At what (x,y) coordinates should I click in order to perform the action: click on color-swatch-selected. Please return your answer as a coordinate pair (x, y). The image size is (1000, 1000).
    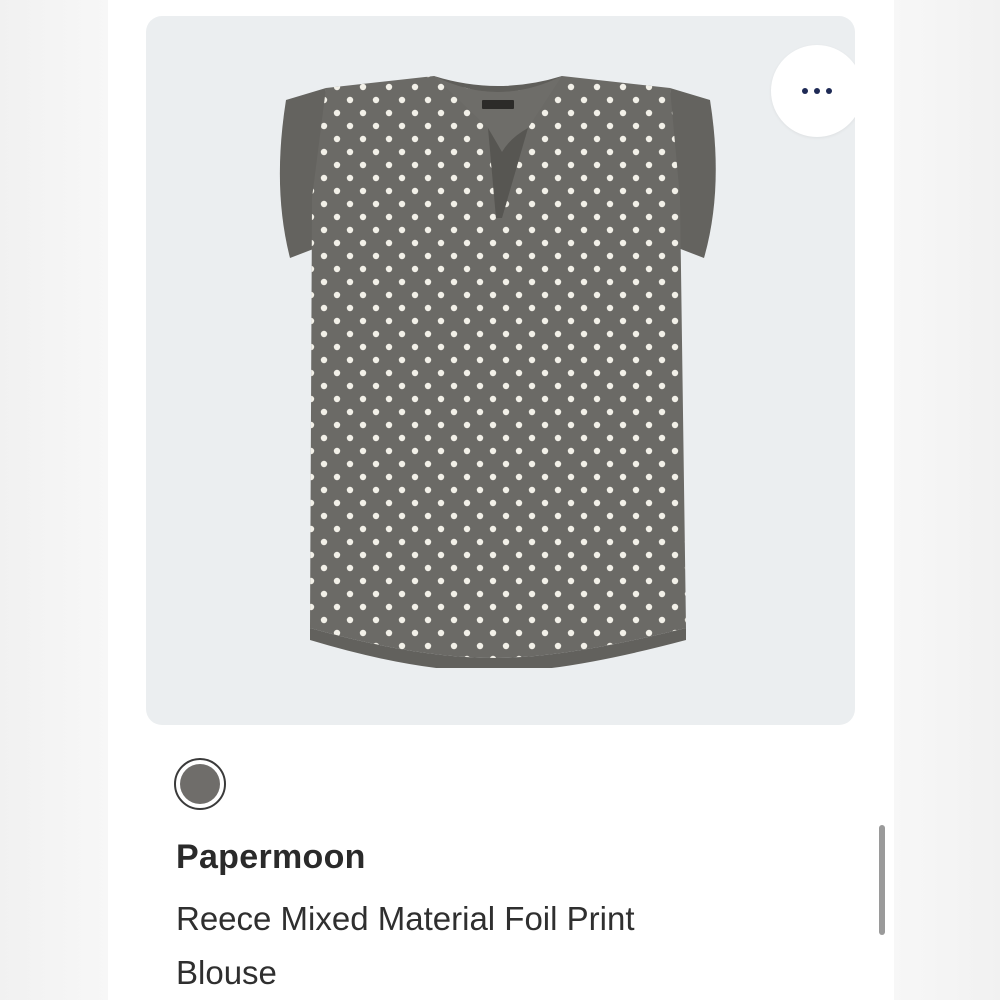
    Looking at the image, I should click on (200, 784).